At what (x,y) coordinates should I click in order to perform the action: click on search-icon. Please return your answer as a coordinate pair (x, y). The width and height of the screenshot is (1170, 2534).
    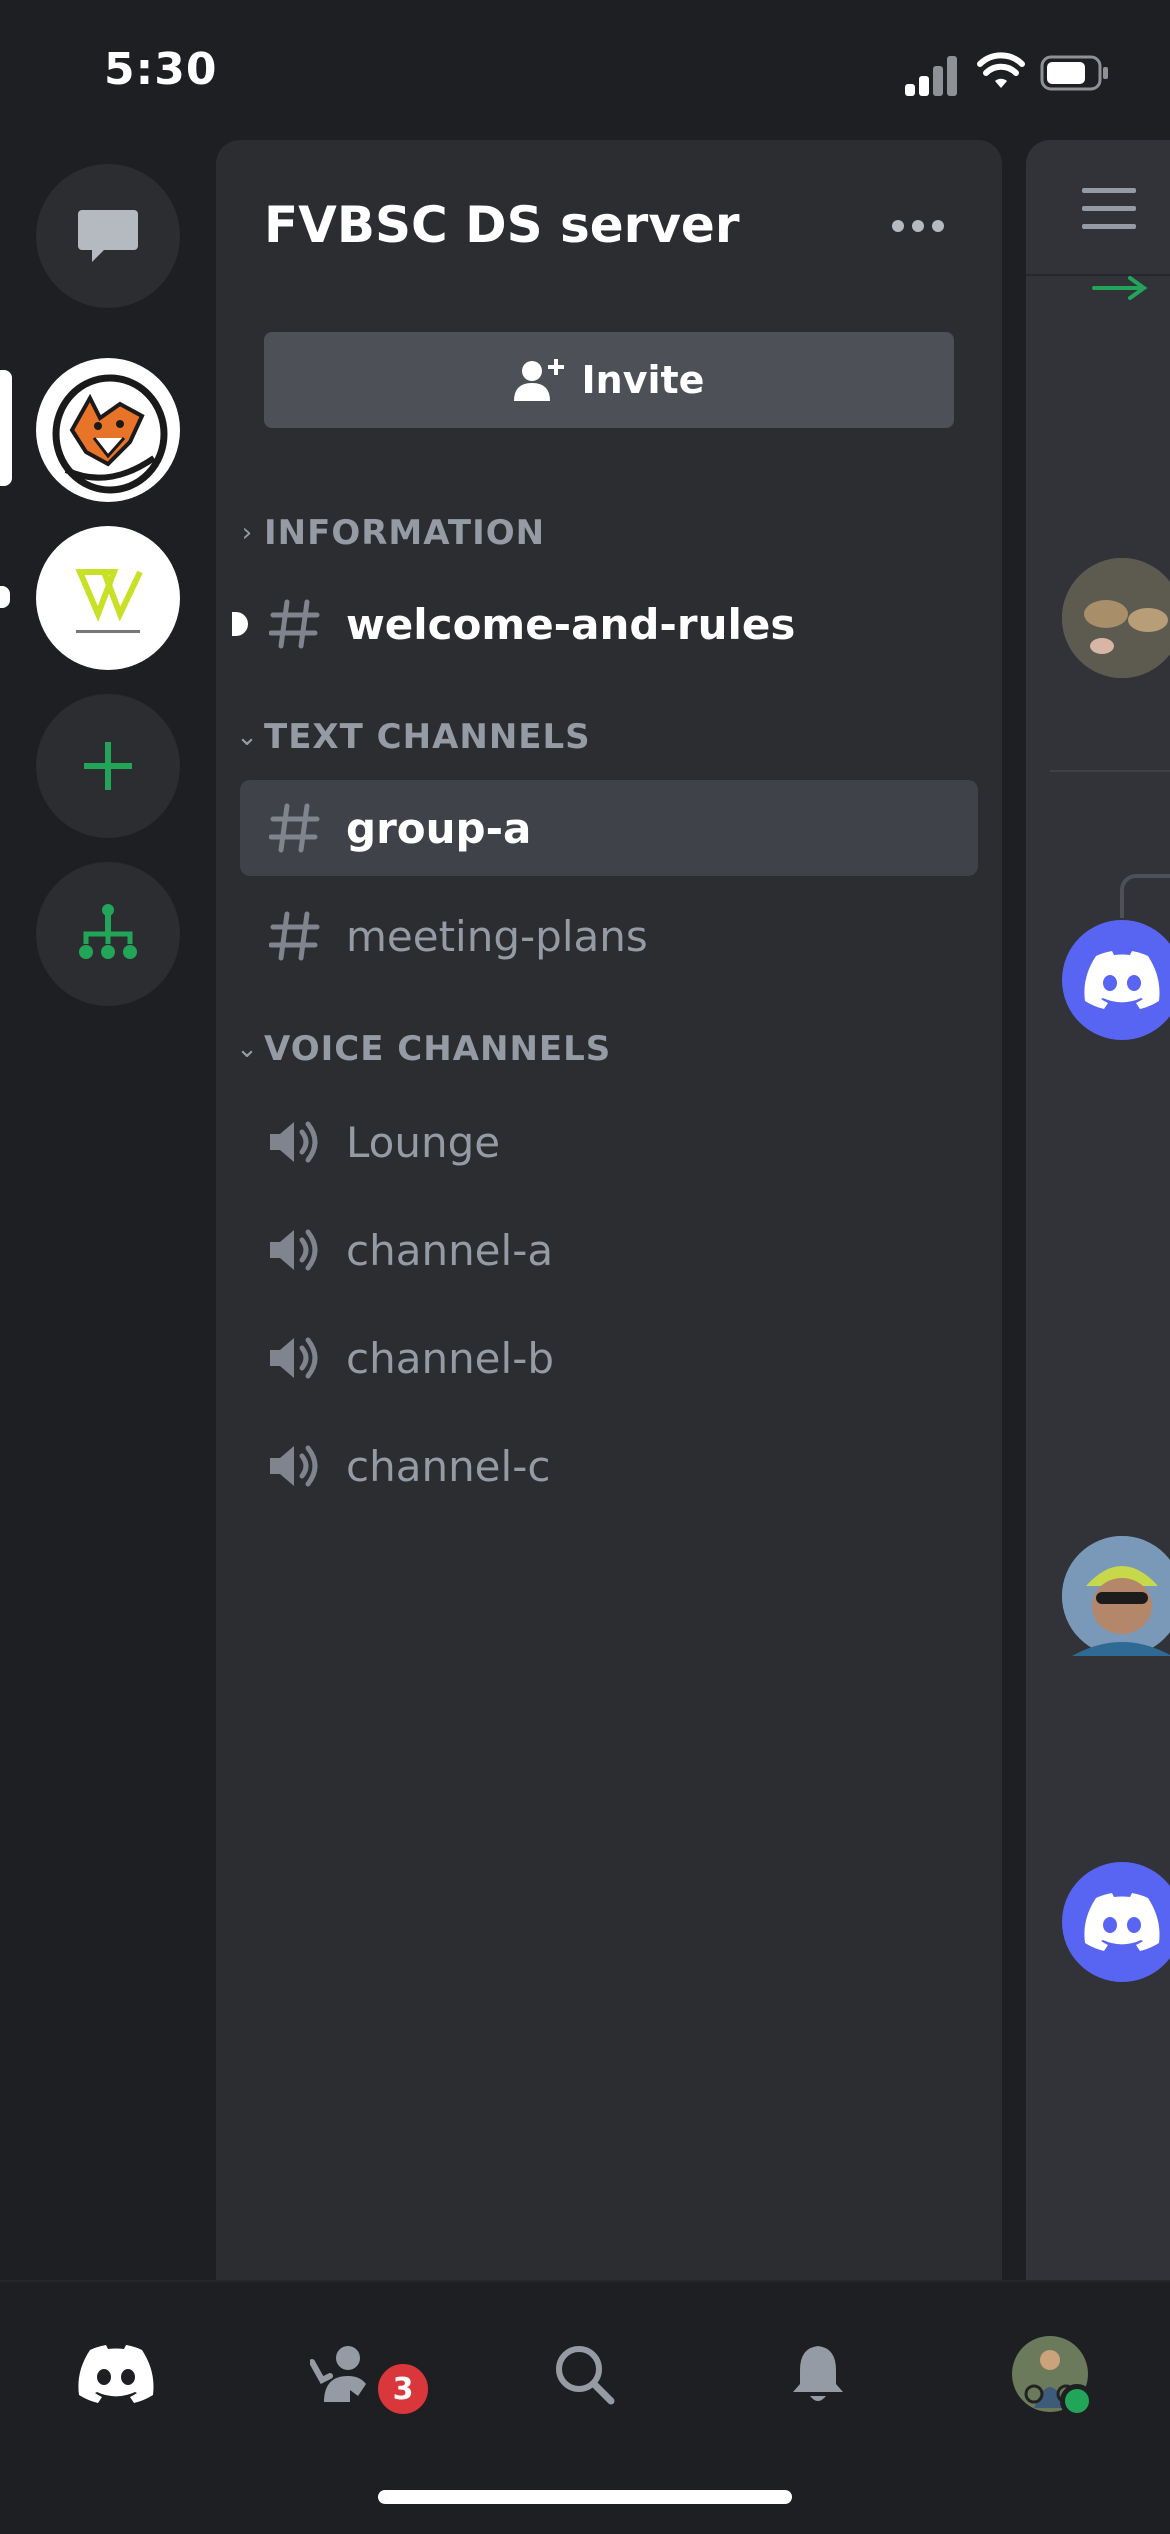
    Looking at the image, I should click on (585, 2375).